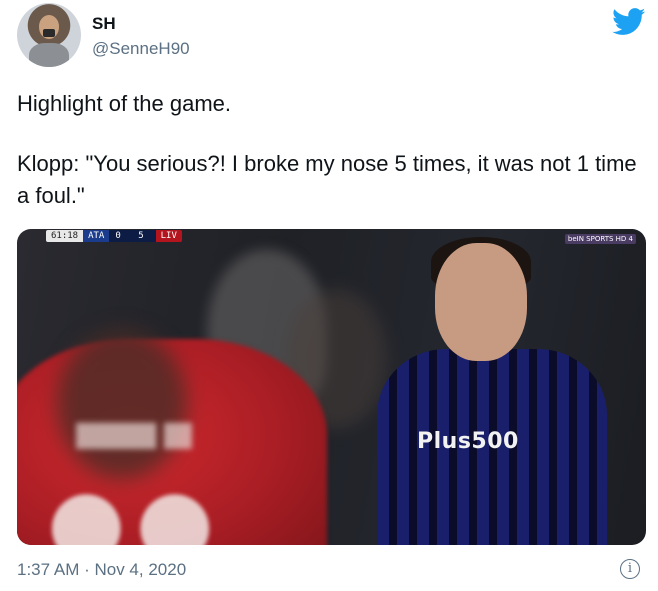 This screenshot has width=658, height=591. I want to click on channel-logo: beIN SPORTS HD 4, so click(600, 239).